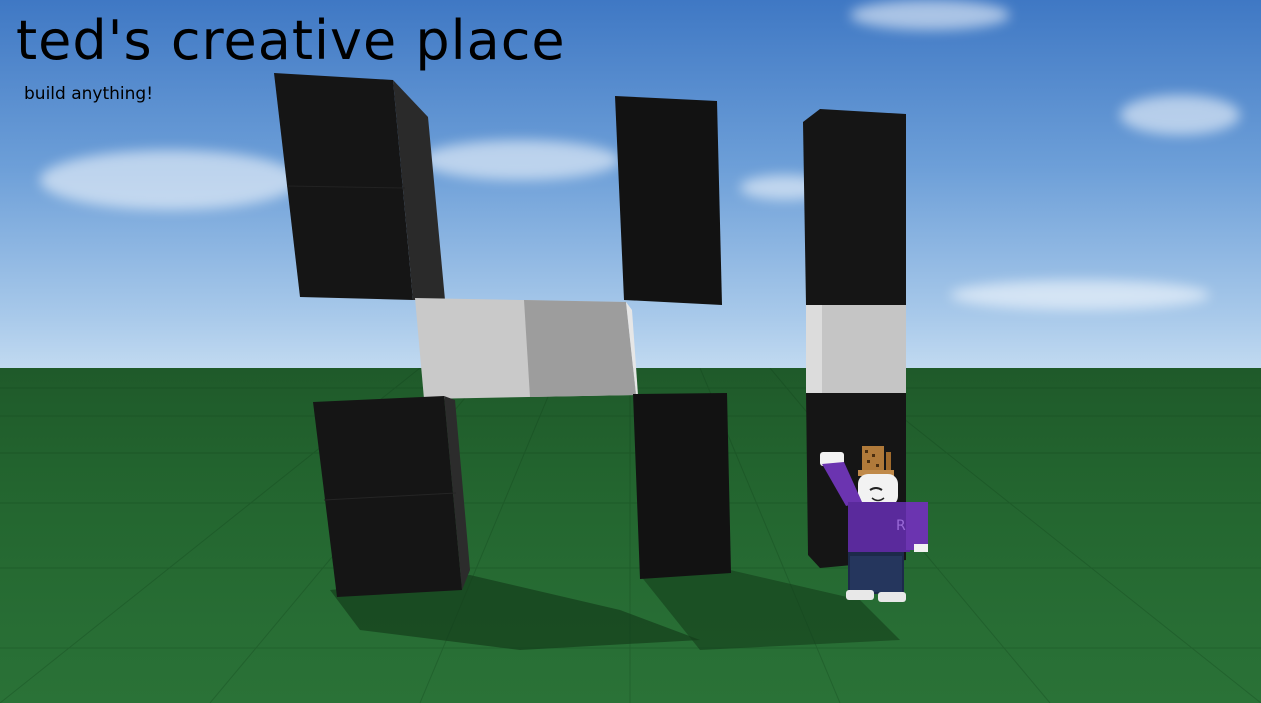 The width and height of the screenshot is (1261, 703). What do you see at coordinates (888, 527) in the screenshot?
I see `avatar-torso: RO` at bounding box center [888, 527].